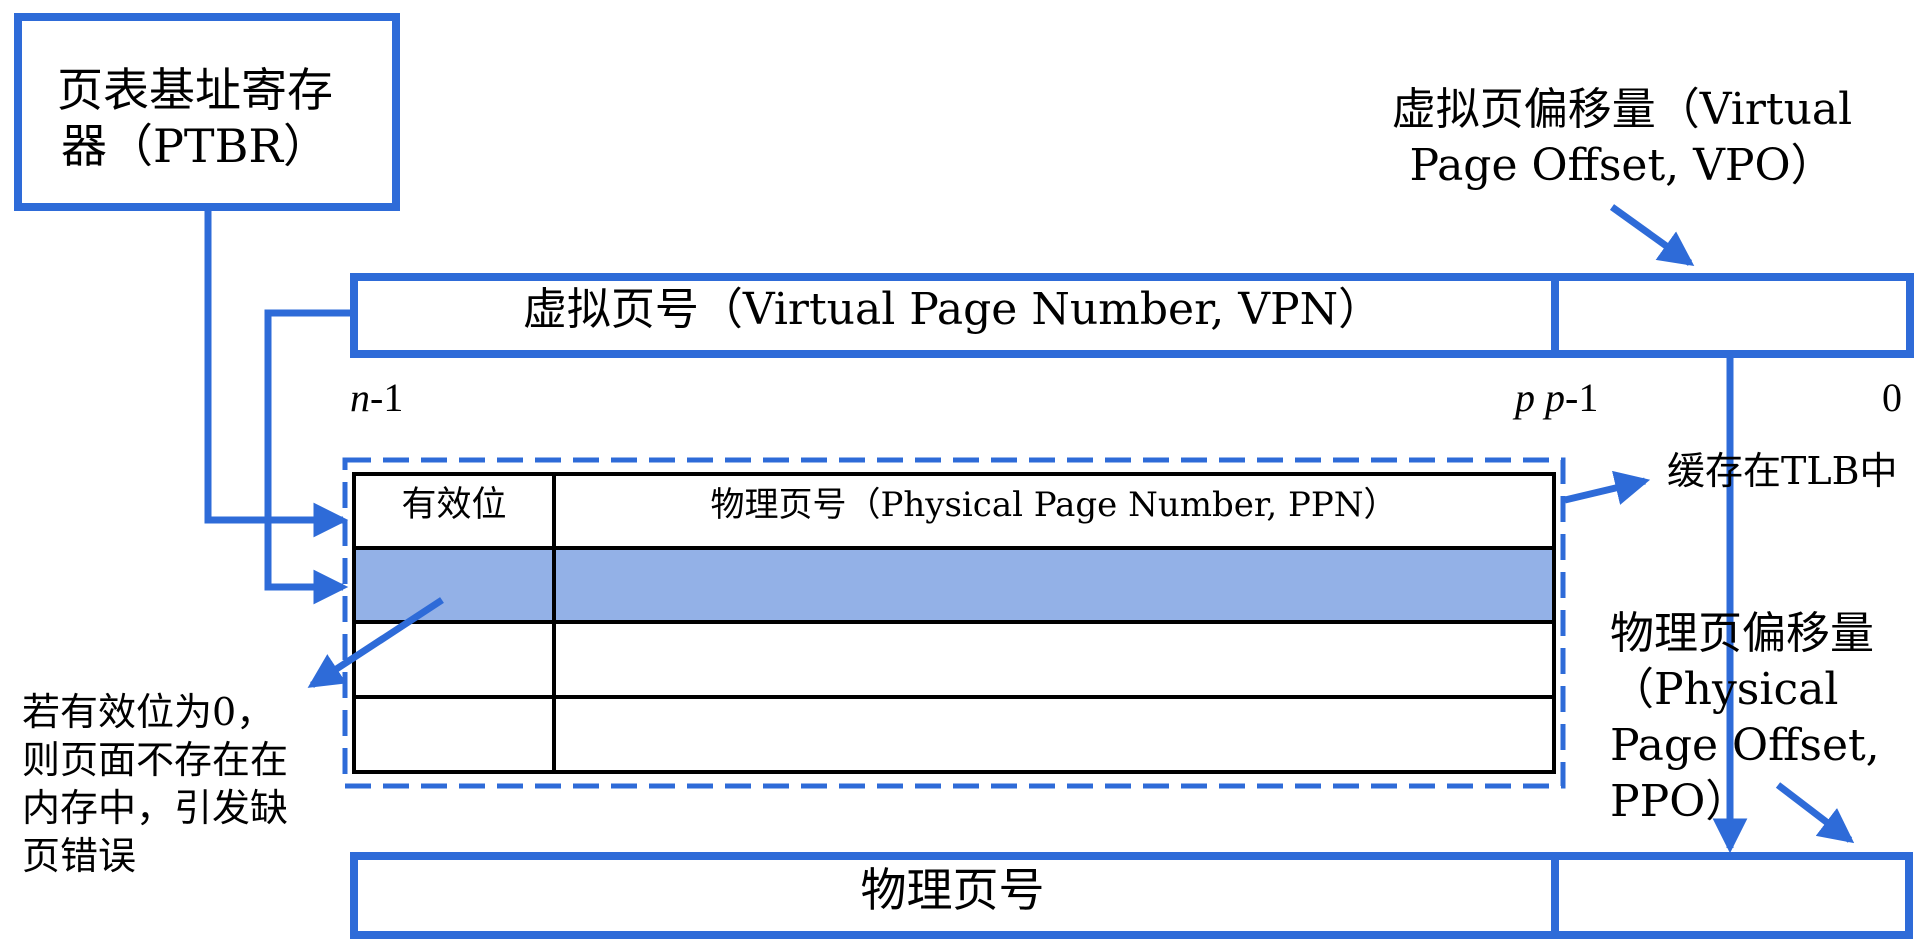 Image resolution: width=1923 pixels, height=948 pixels. Describe the element at coordinates (952, 890) in the screenshot. I see `physical-page-number-label: 物理页号` at that location.